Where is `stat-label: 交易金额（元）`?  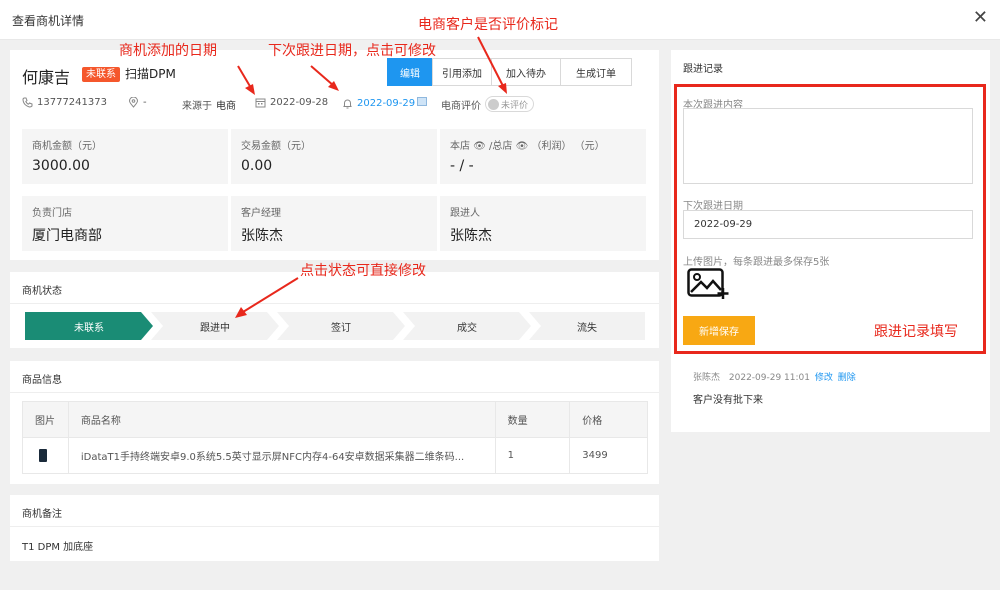
stat-label: 交易金额（元） is located at coordinates (276, 146).